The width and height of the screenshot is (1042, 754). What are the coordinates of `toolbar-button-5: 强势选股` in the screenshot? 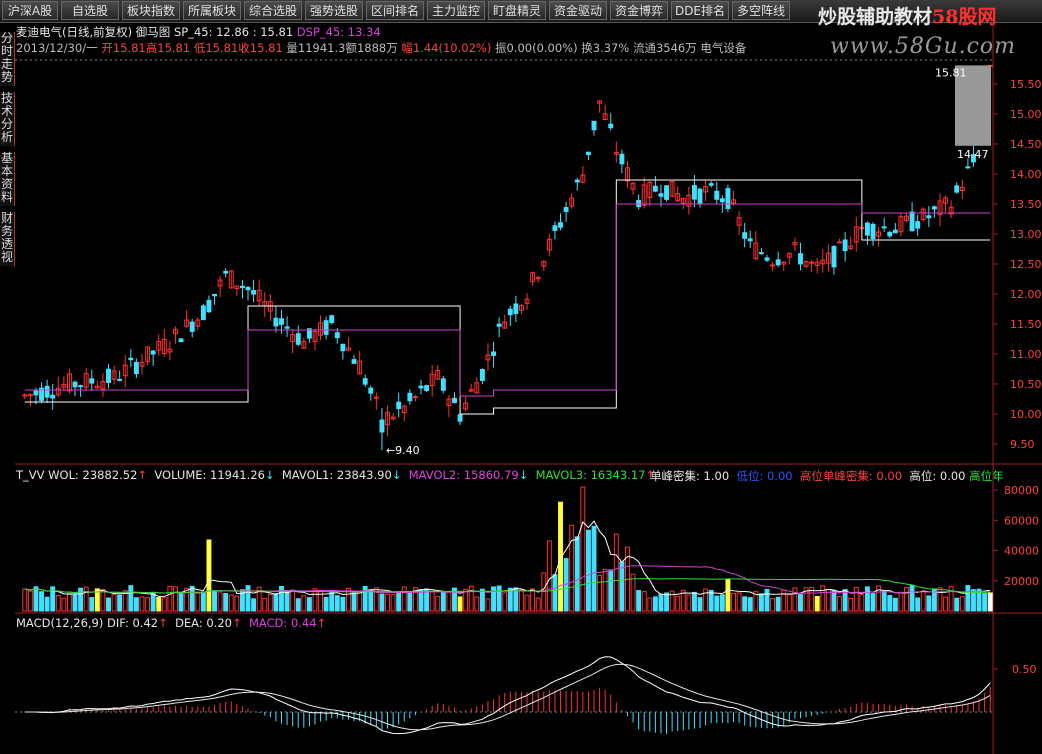 It's located at (334, 10).